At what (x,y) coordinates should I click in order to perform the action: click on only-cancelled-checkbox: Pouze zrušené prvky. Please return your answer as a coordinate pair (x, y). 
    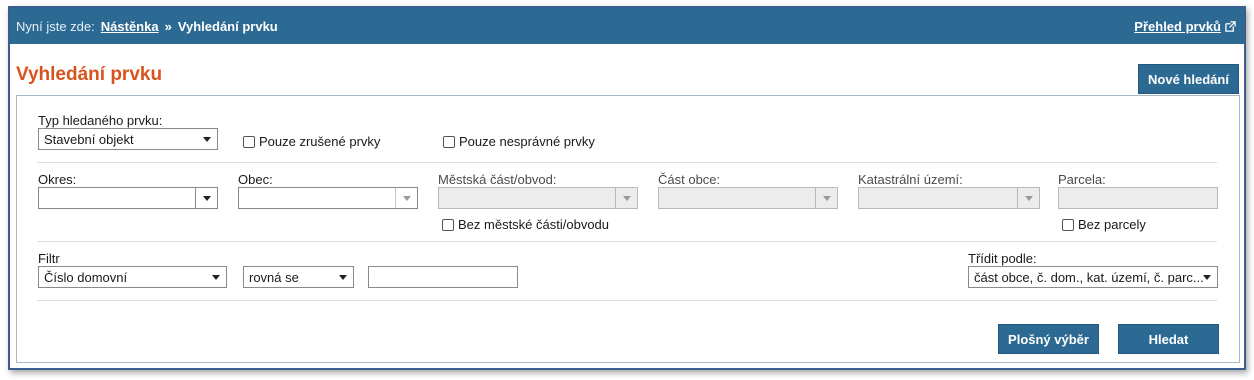
    Looking at the image, I should click on (311, 141).